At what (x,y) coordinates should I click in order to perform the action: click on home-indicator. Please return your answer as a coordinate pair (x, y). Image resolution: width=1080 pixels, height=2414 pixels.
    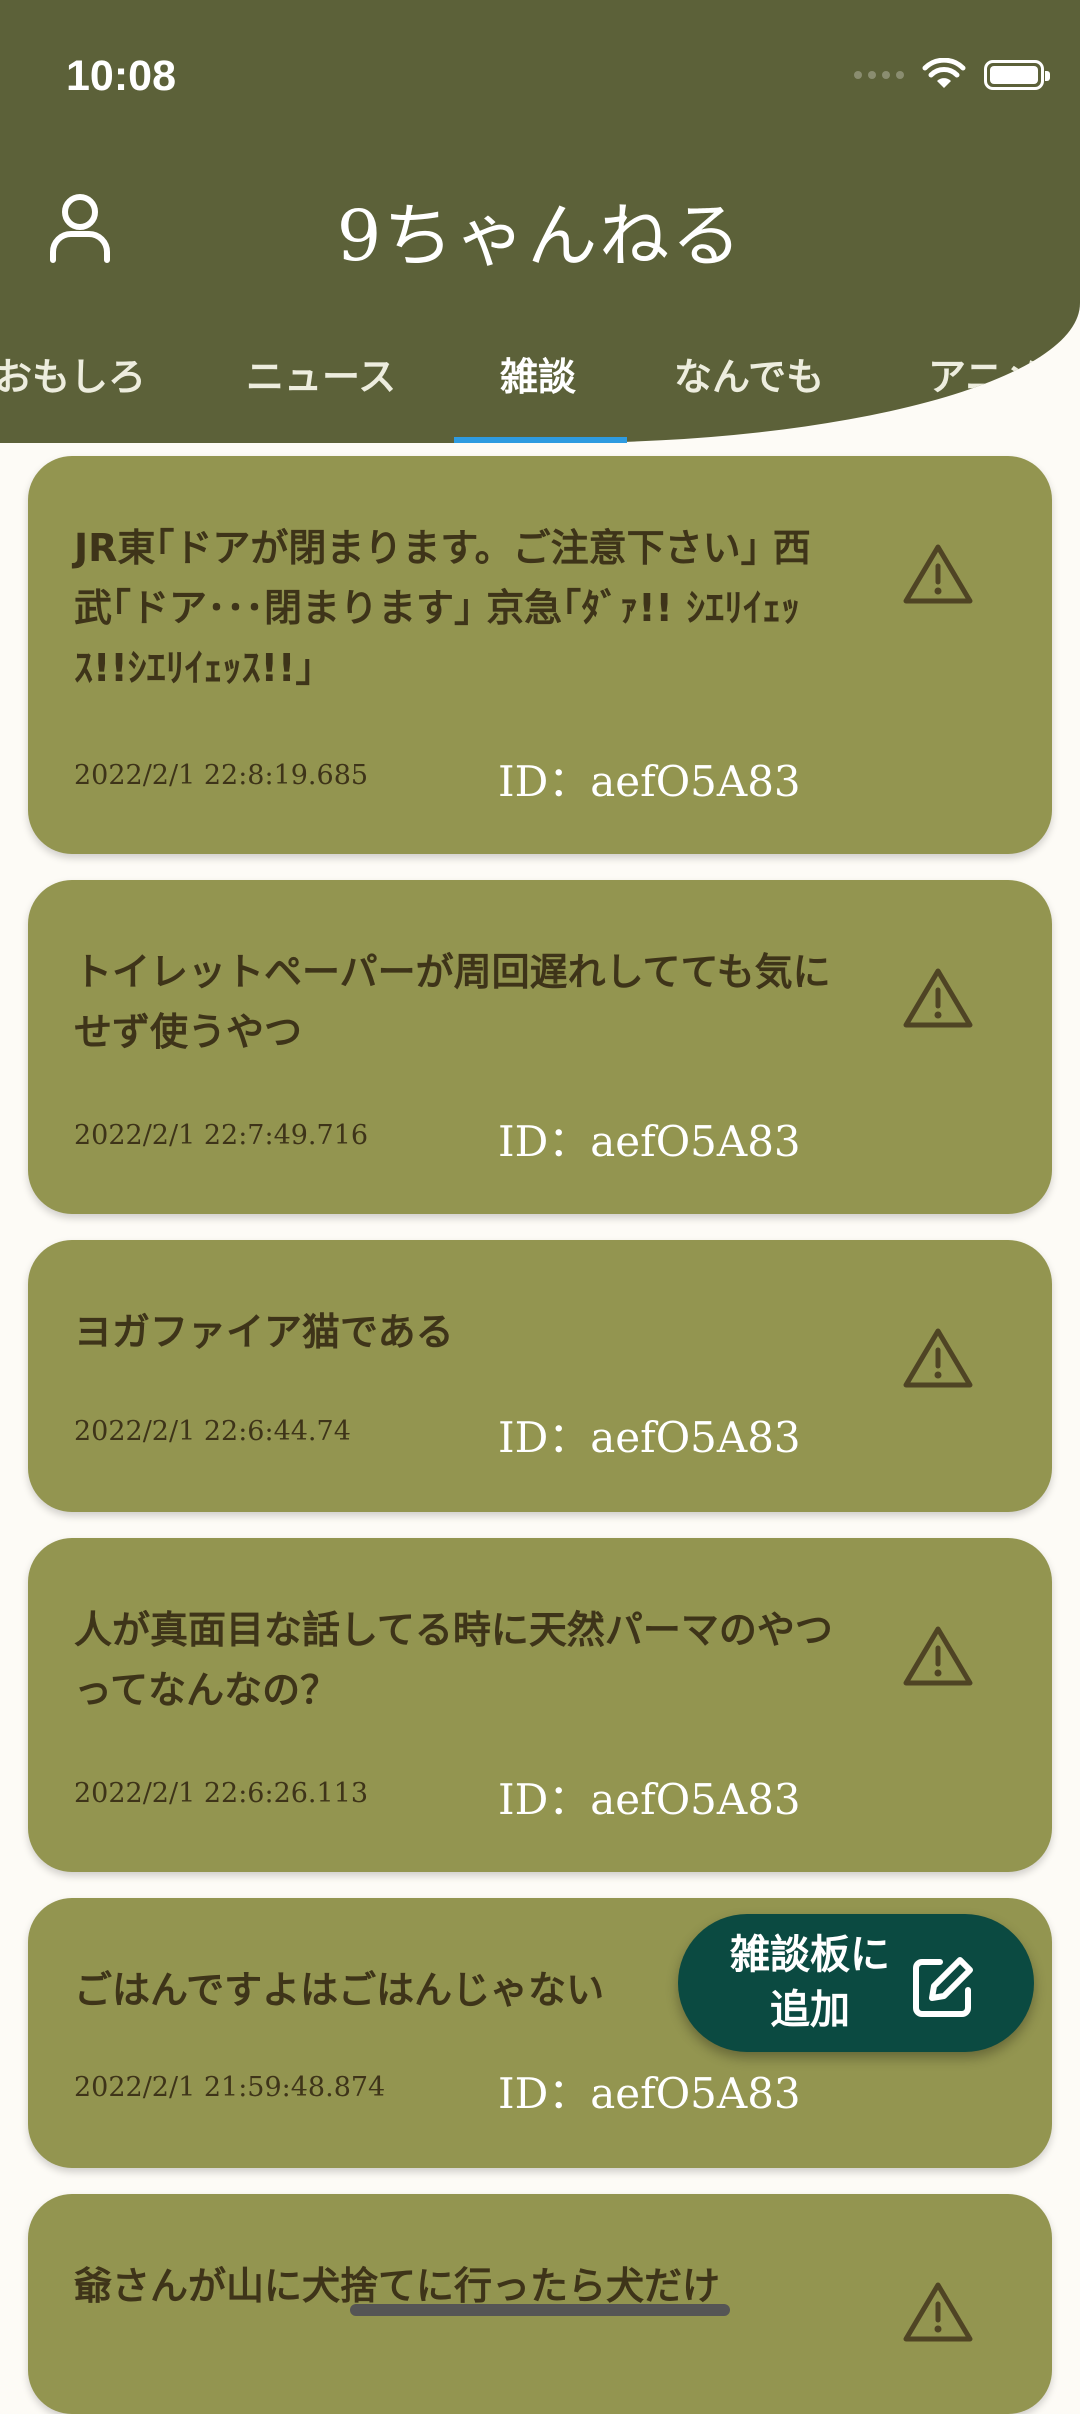
    Looking at the image, I should click on (540, 2310).